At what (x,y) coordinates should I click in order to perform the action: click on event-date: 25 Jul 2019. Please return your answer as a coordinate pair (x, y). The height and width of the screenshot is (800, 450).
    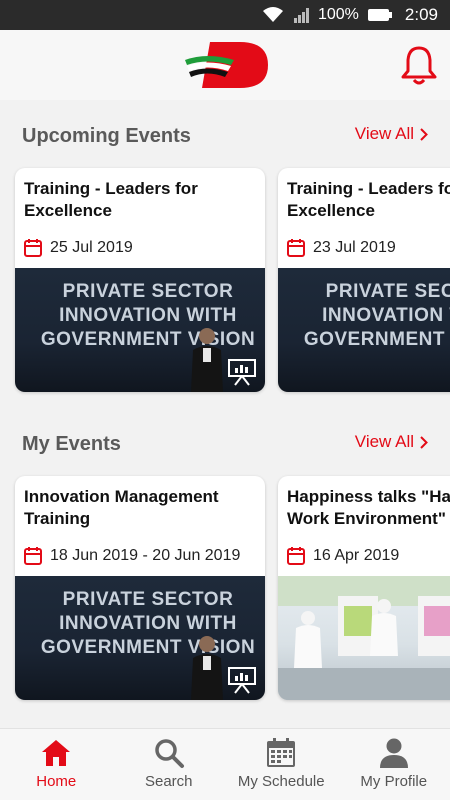
    Looking at the image, I should click on (91, 247).